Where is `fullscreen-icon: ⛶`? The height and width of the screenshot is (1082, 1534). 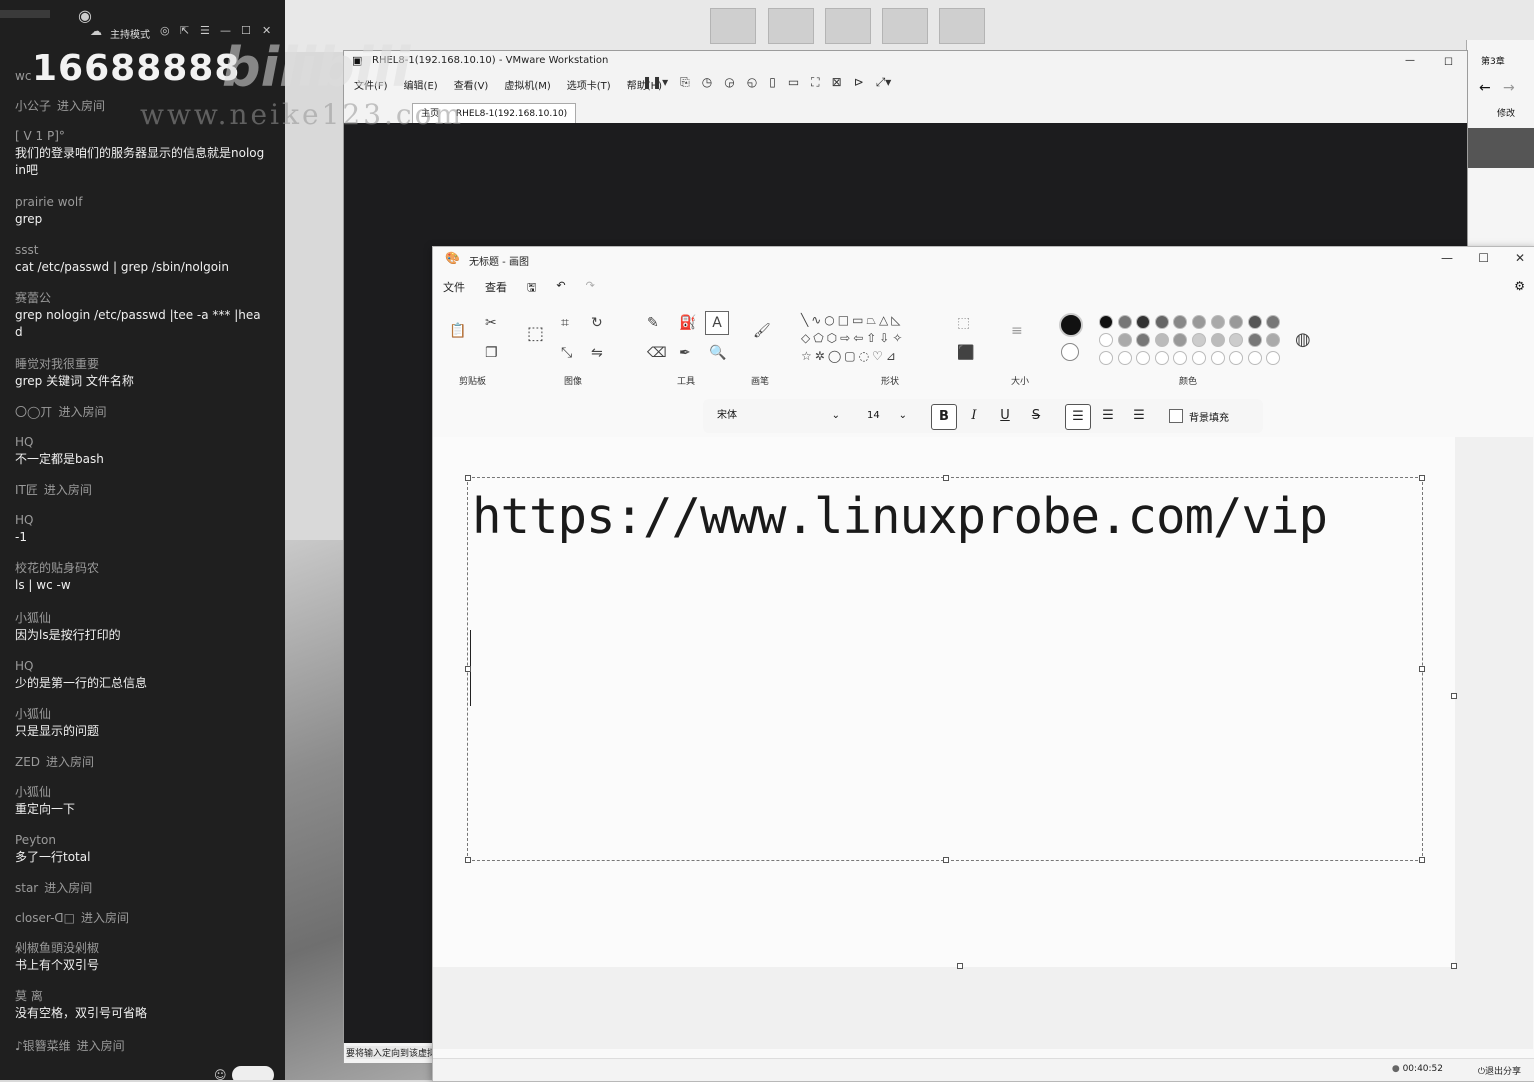 fullscreen-icon: ⛶ is located at coordinates (815, 82).